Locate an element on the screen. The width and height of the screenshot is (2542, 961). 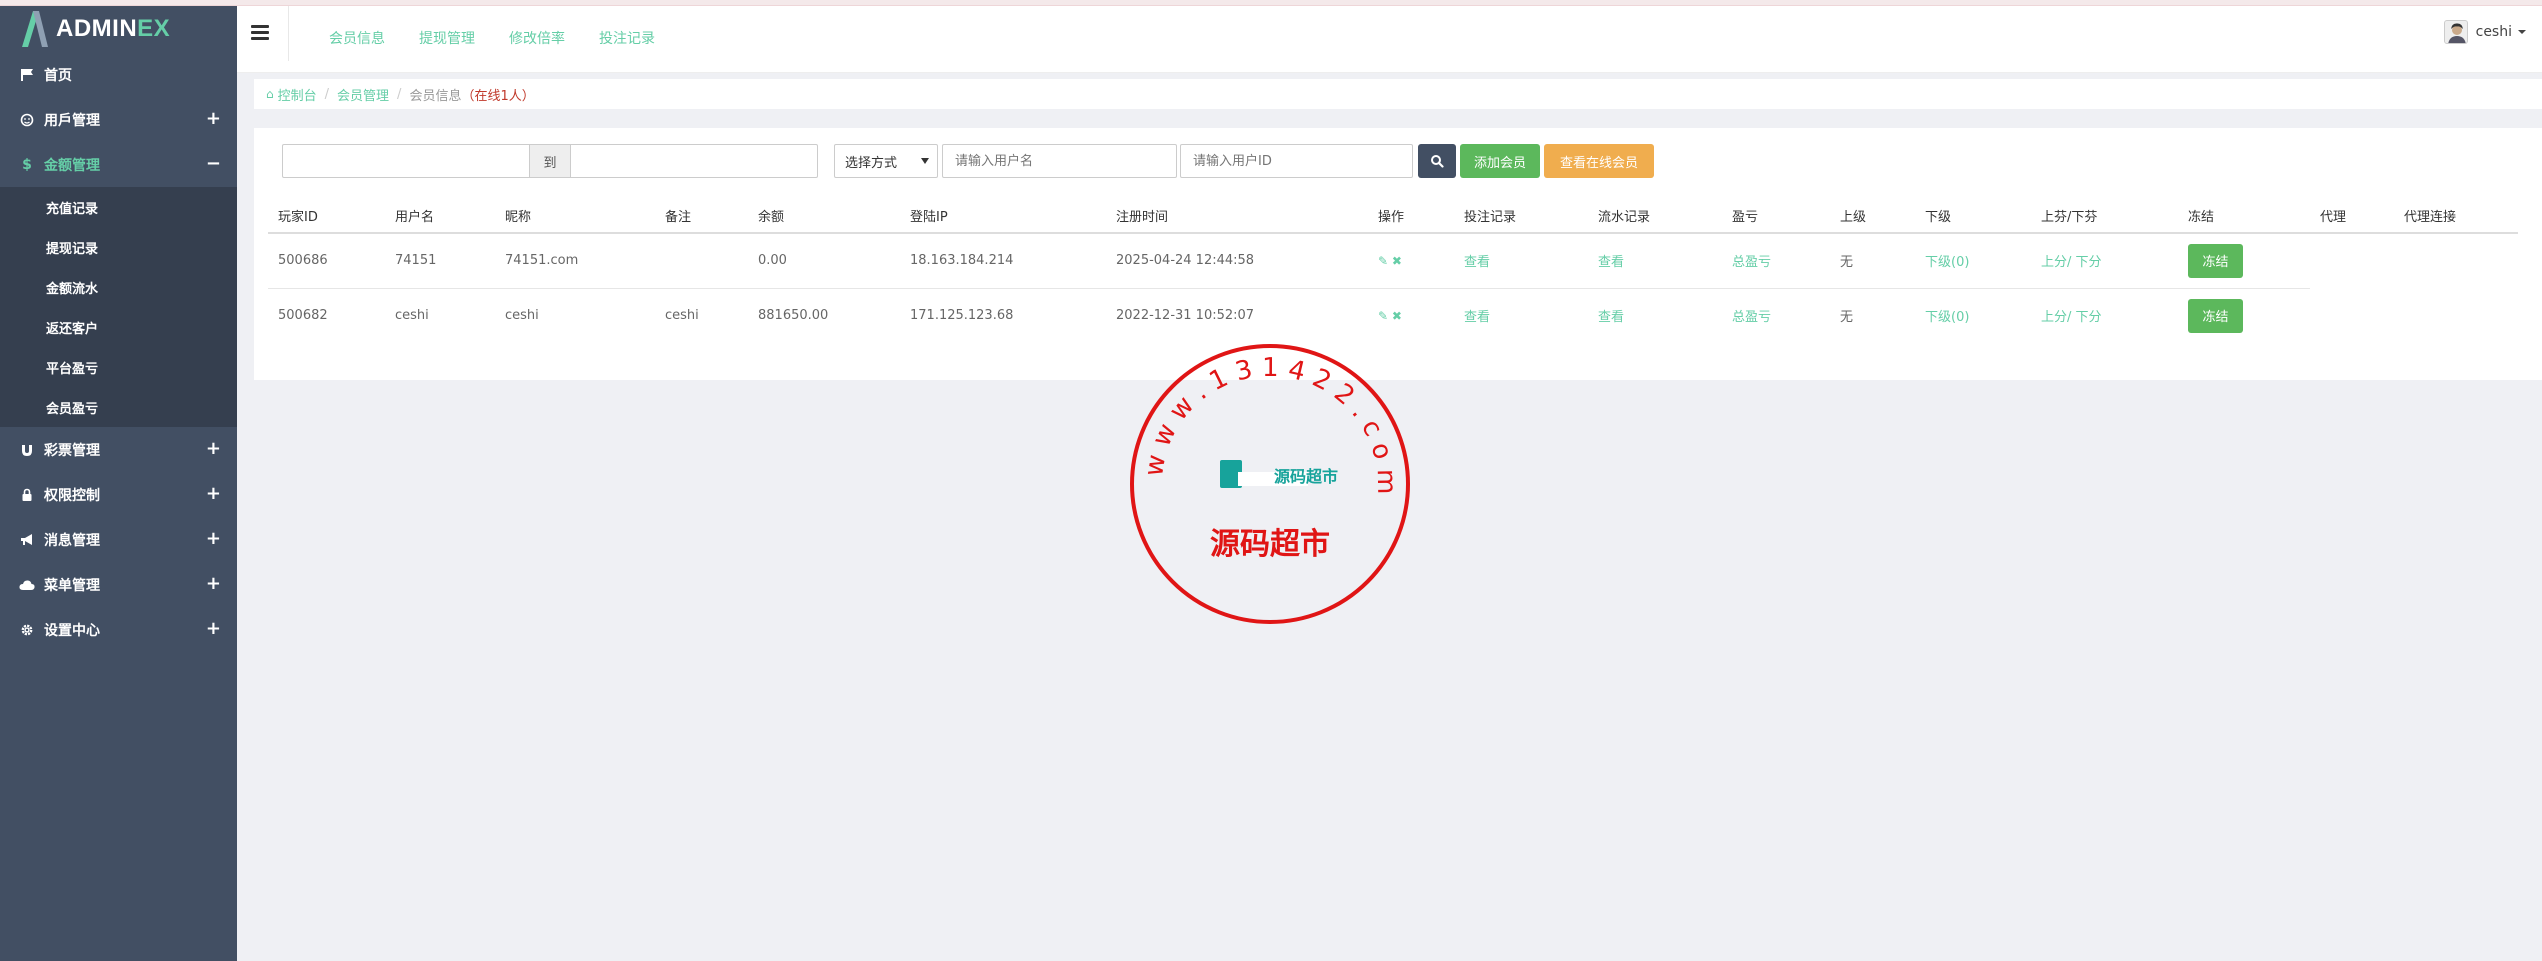
range-separator: 到 is located at coordinates (550, 161).